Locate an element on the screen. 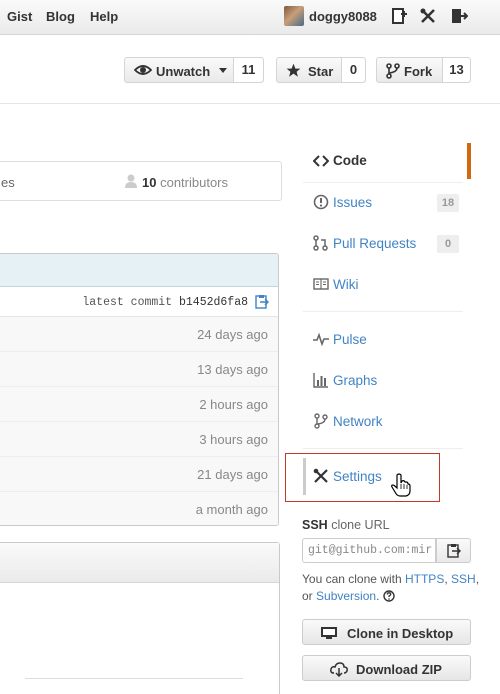 This screenshot has height=694, width=500. top-bar: Gist Blog Help doggy8088 is located at coordinates (250, 17).